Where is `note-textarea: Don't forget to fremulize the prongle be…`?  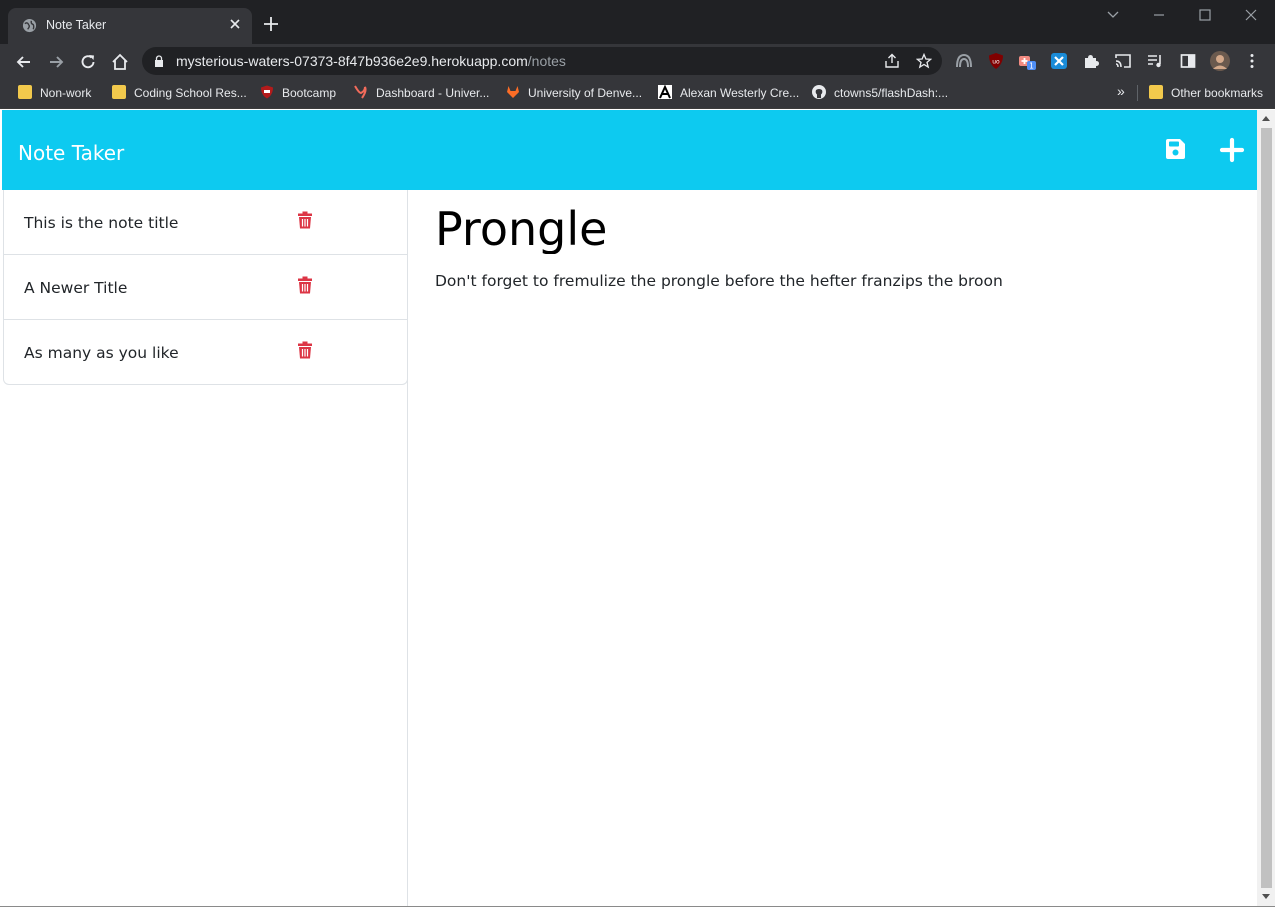
note-textarea: Don't forget to fremulize the prongle be… is located at coordinates (719, 281).